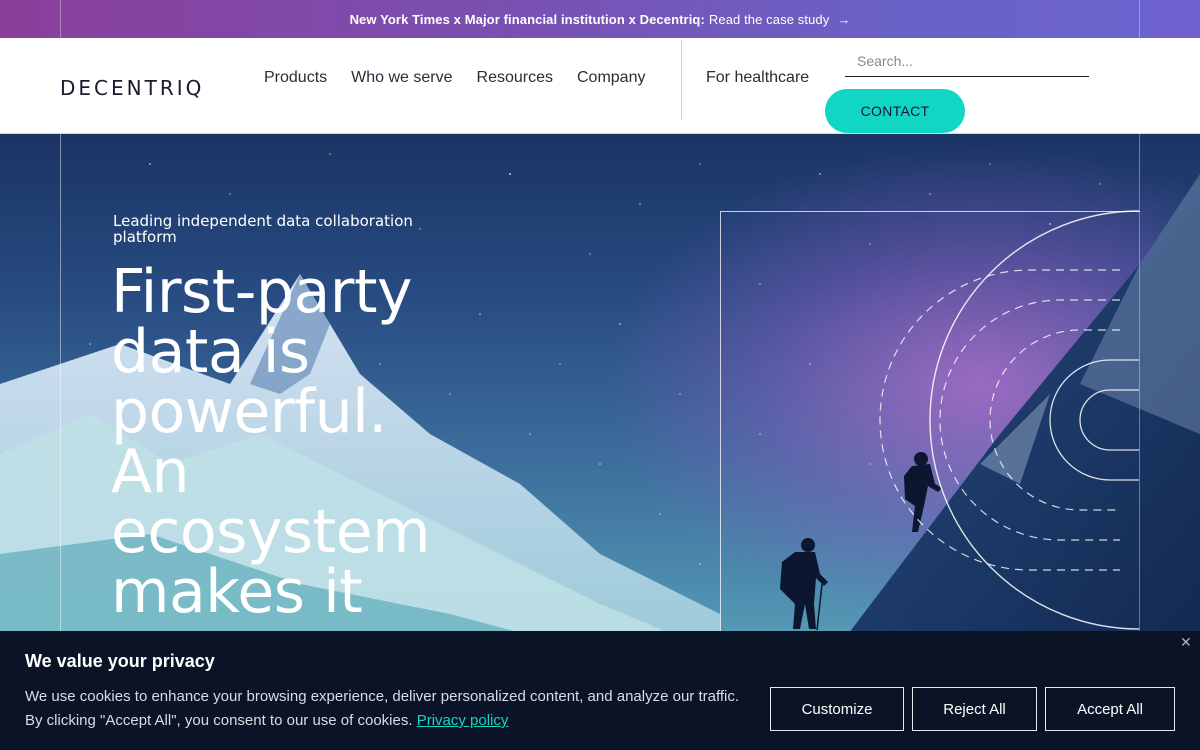 Image resolution: width=1200 pixels, height=750 pixels. Describe the element at coordinates (1110, 709) in the screenshot. I see `accept-all-button: Accept All` at that location.